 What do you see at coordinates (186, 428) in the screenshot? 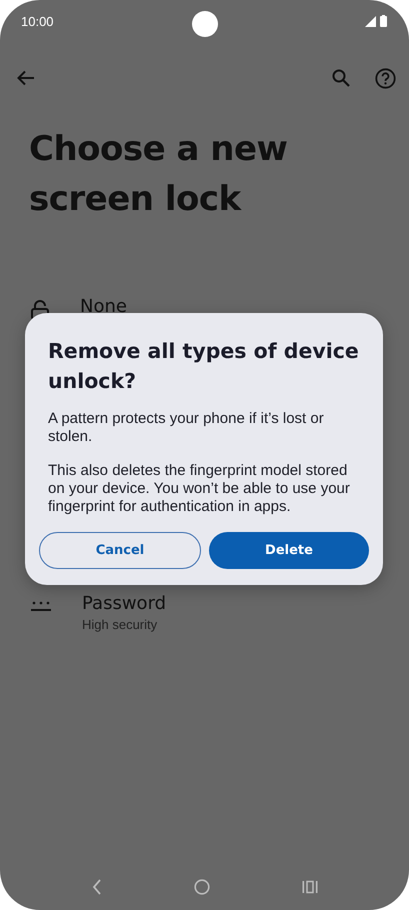
I see `dialog-text: A pattern protects your phone if it’s lost or stolen.` at bounding box center [186, 428].